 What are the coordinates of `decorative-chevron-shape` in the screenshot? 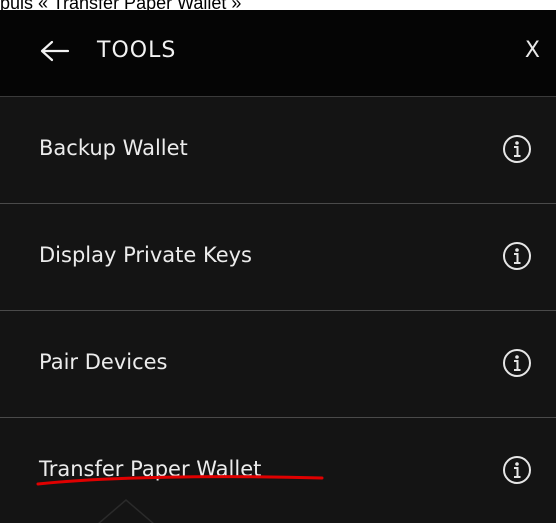 It's located at (126, 511).